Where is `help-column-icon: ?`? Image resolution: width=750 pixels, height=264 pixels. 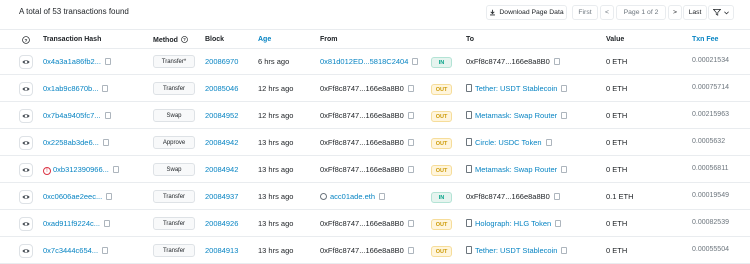 help-column-icon: ? is located at coordinates (26, 41).